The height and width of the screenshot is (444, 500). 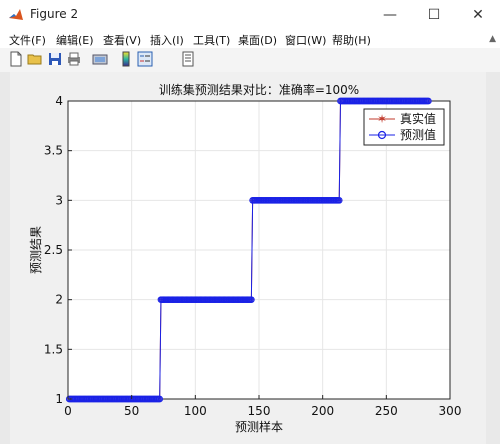 I want to click on minimize-button: —, so click(x=390, y=15).